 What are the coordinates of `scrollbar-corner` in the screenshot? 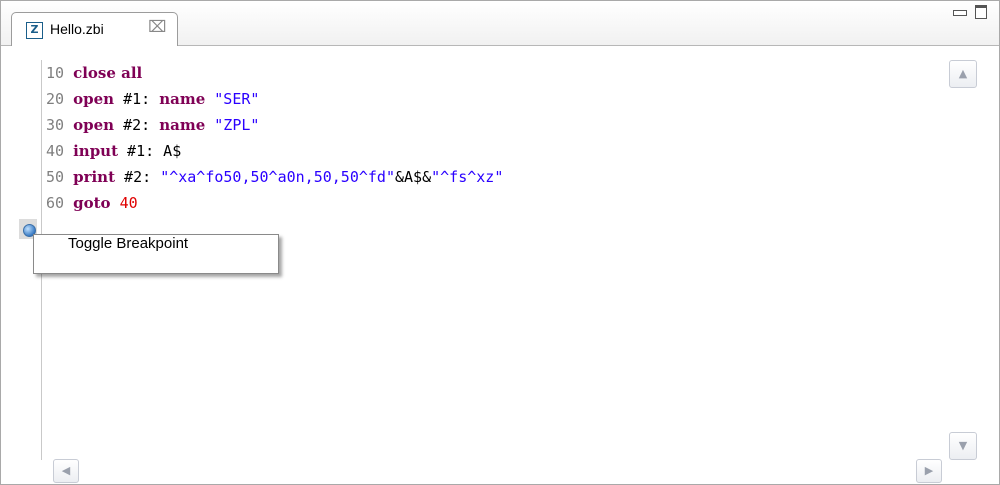 It's located at (962, 472).